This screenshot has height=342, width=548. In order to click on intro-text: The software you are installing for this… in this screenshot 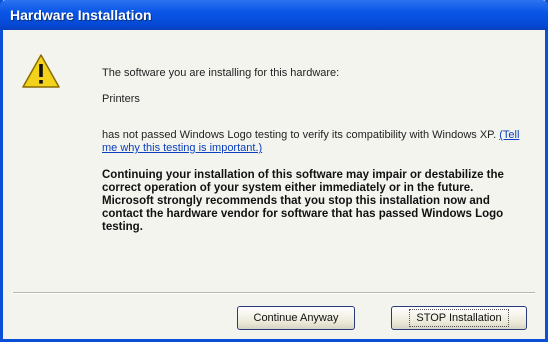, I will do `click(221, 73)`.